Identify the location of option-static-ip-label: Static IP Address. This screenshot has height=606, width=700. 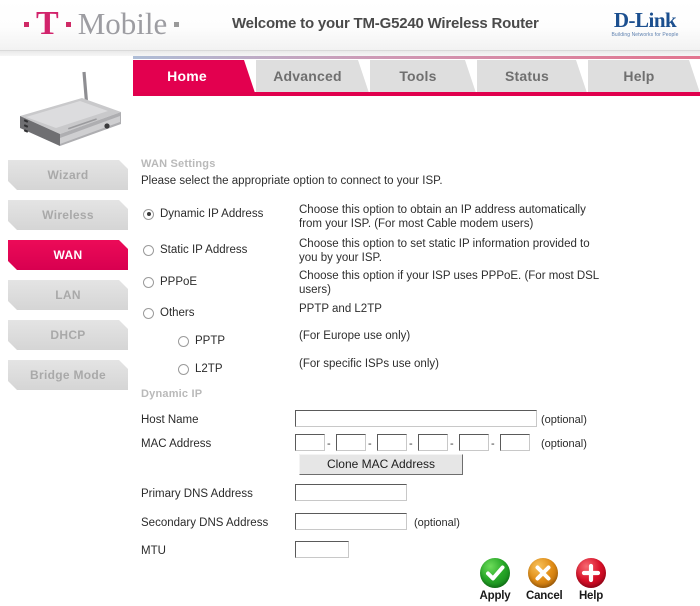
(204, 250).